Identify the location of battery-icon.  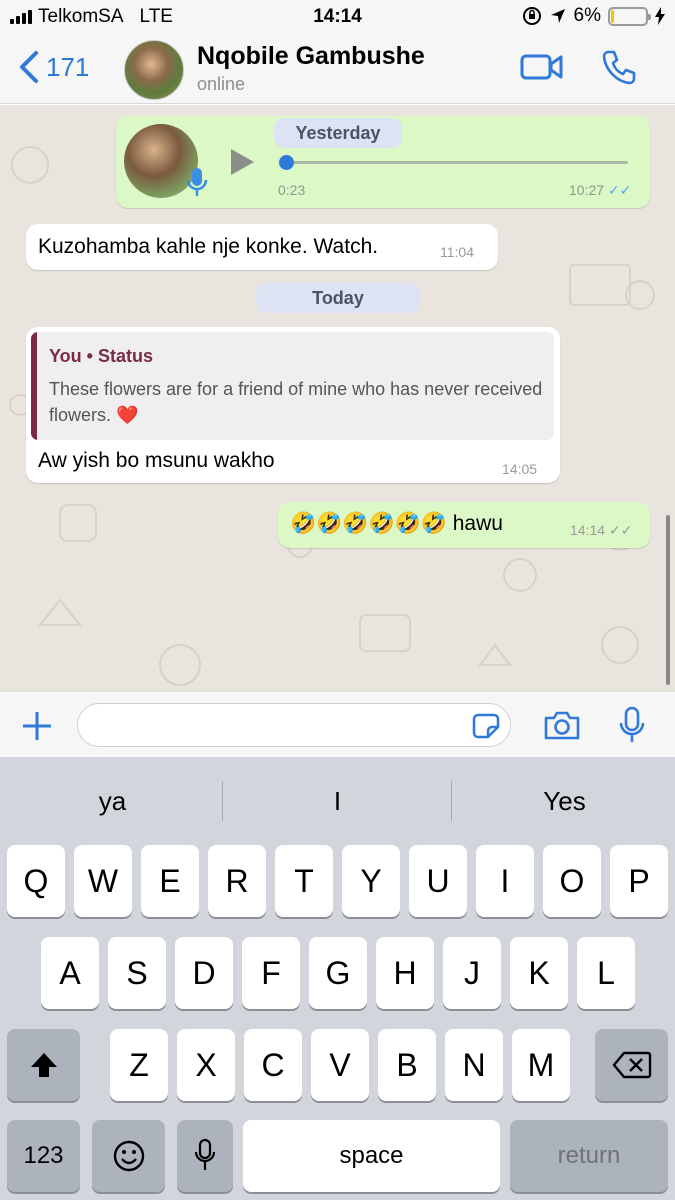
(629, 16).